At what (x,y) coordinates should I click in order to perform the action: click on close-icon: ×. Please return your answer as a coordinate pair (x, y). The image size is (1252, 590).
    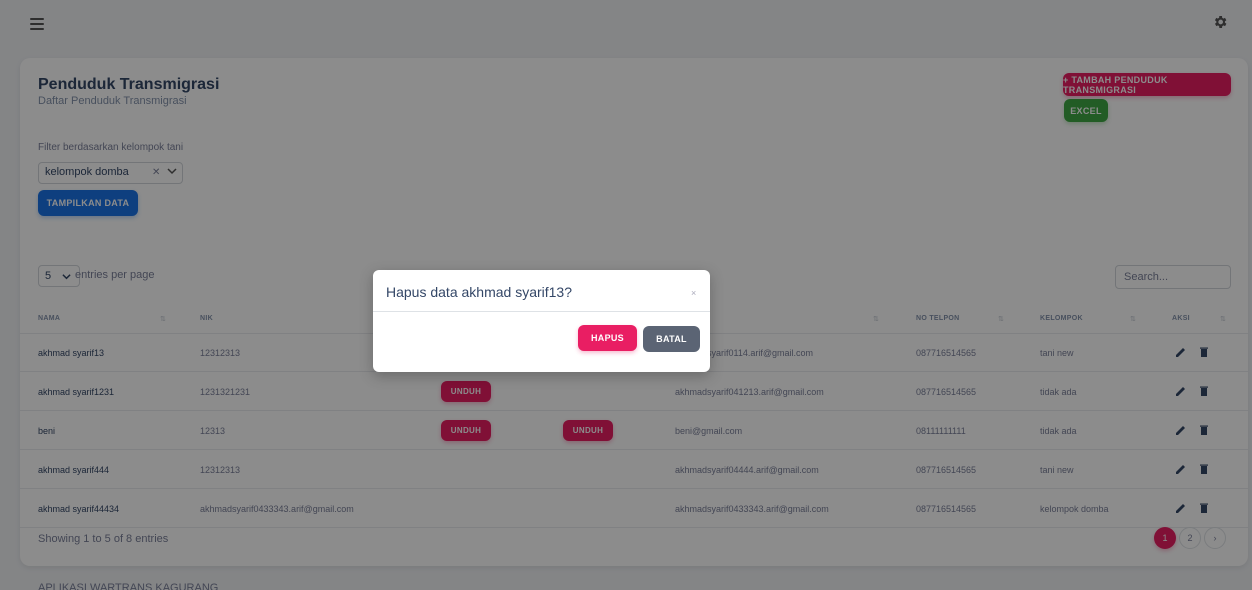
    Looking at the image, I should click on (693, 293).